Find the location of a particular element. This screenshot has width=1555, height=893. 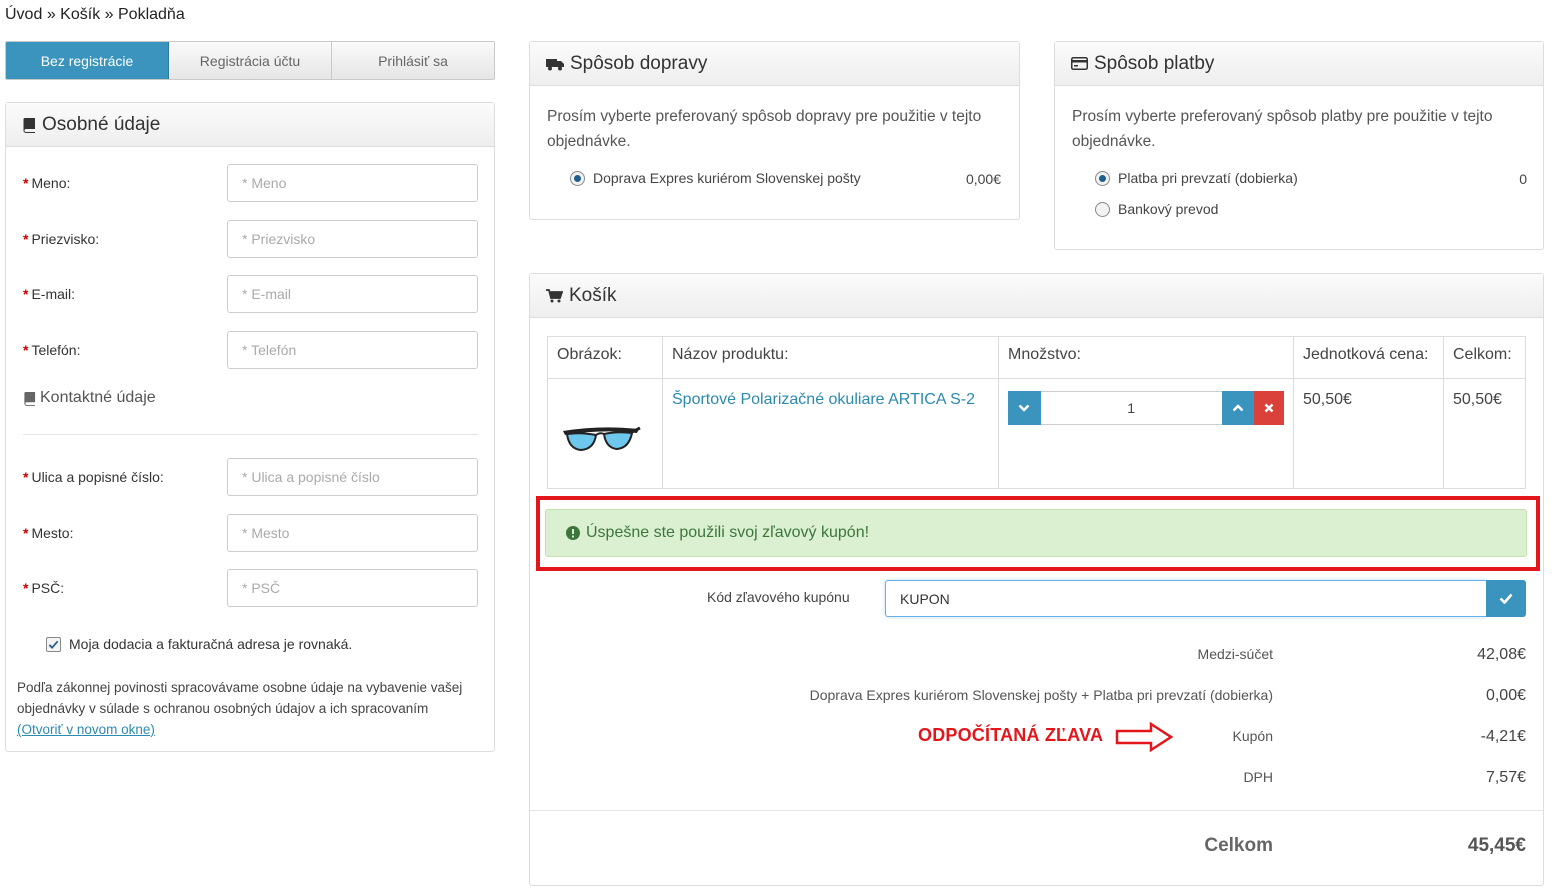

payment-option-bank: Bankový prevod is located at coordinates (1156, 209).